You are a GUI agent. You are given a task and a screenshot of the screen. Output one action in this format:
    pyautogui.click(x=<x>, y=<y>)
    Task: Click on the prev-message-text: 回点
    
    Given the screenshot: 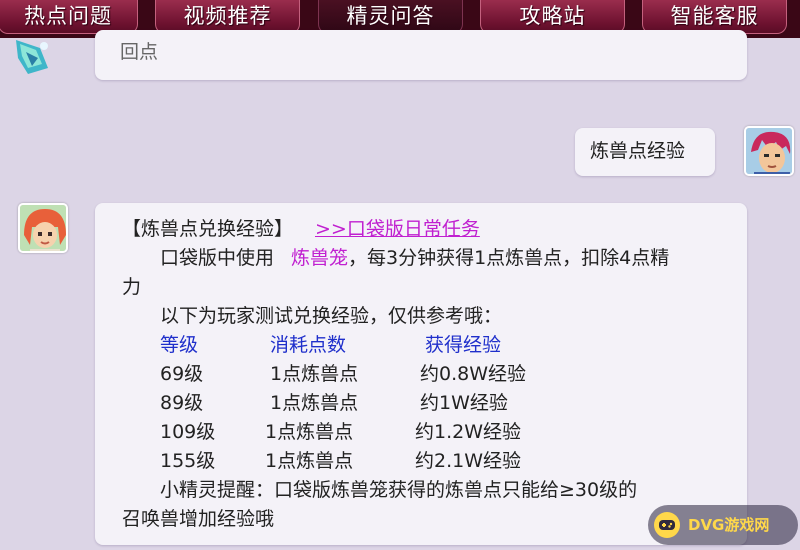 What is the action you would take?
    pyautogui.click(x=139, y=52)
    